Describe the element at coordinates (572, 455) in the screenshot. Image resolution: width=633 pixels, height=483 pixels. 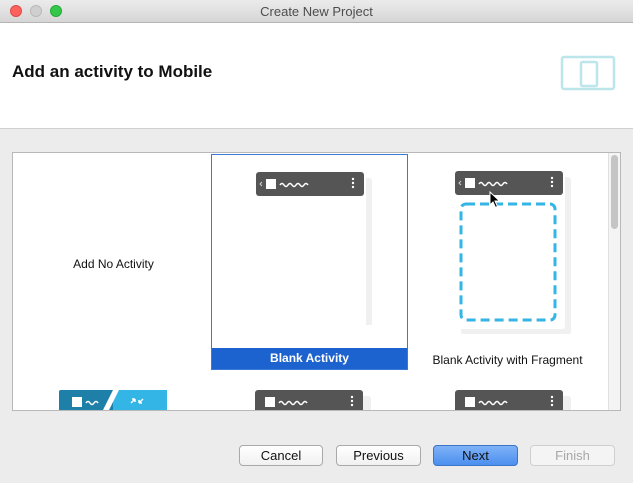
I see `finish-button: Finish` at that location.